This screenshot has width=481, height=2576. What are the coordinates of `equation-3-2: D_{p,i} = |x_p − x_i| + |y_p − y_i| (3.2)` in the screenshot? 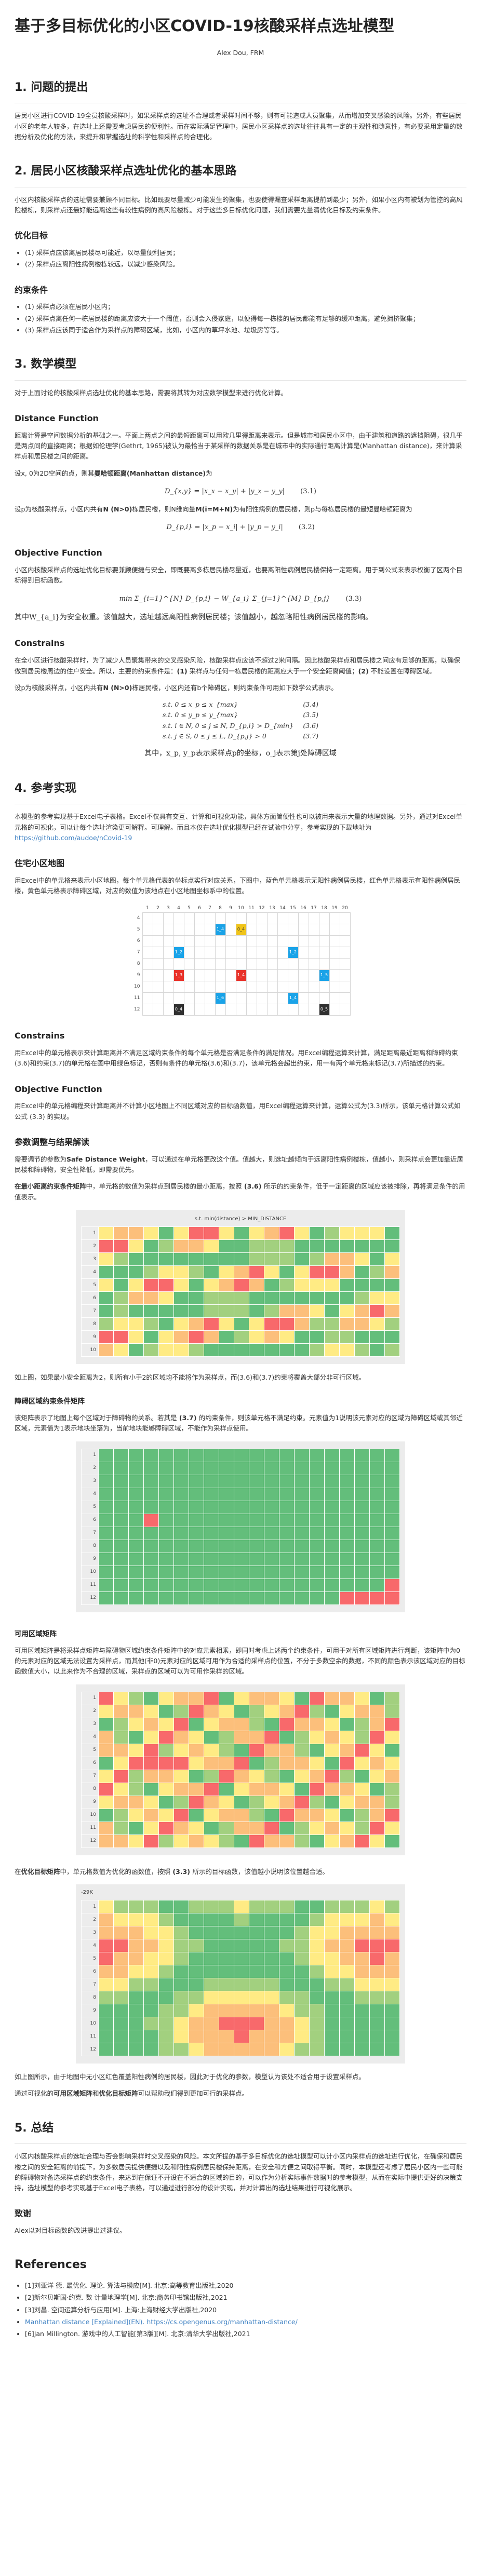 It's located at (240, 527).